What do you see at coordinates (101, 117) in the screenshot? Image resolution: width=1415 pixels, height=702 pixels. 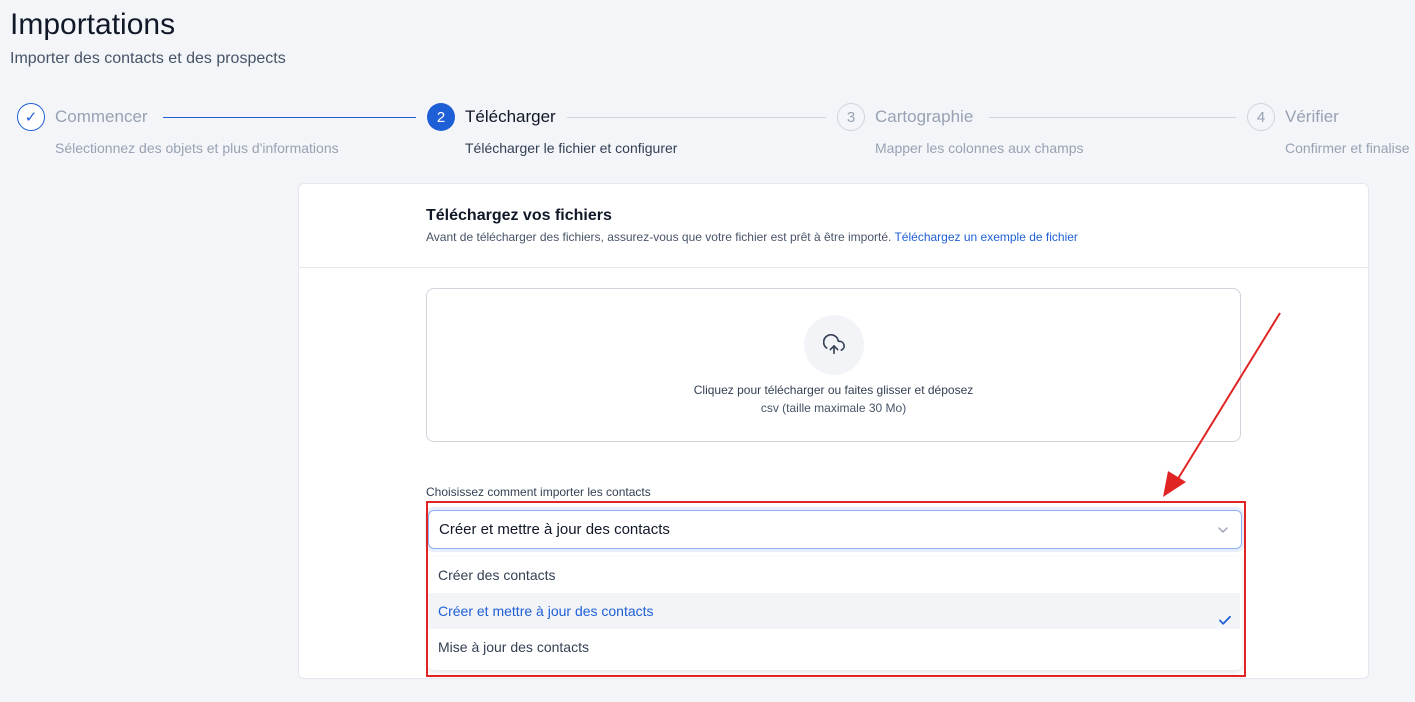 I see `step-1-label: Commencer` at bounding box center [101, 117].